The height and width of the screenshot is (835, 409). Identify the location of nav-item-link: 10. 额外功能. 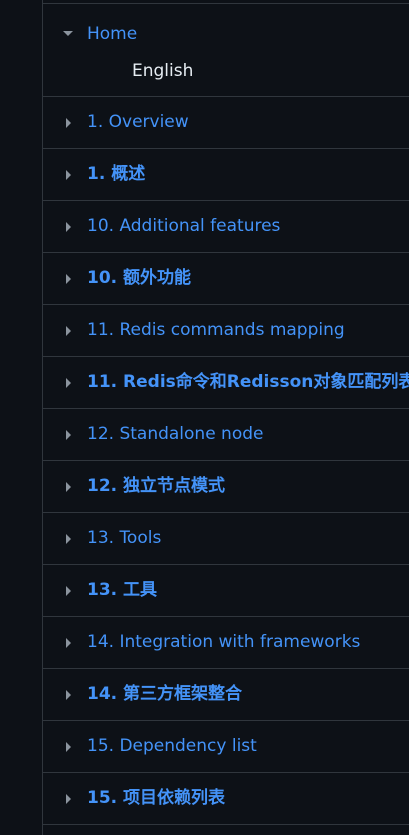
(139, 278).